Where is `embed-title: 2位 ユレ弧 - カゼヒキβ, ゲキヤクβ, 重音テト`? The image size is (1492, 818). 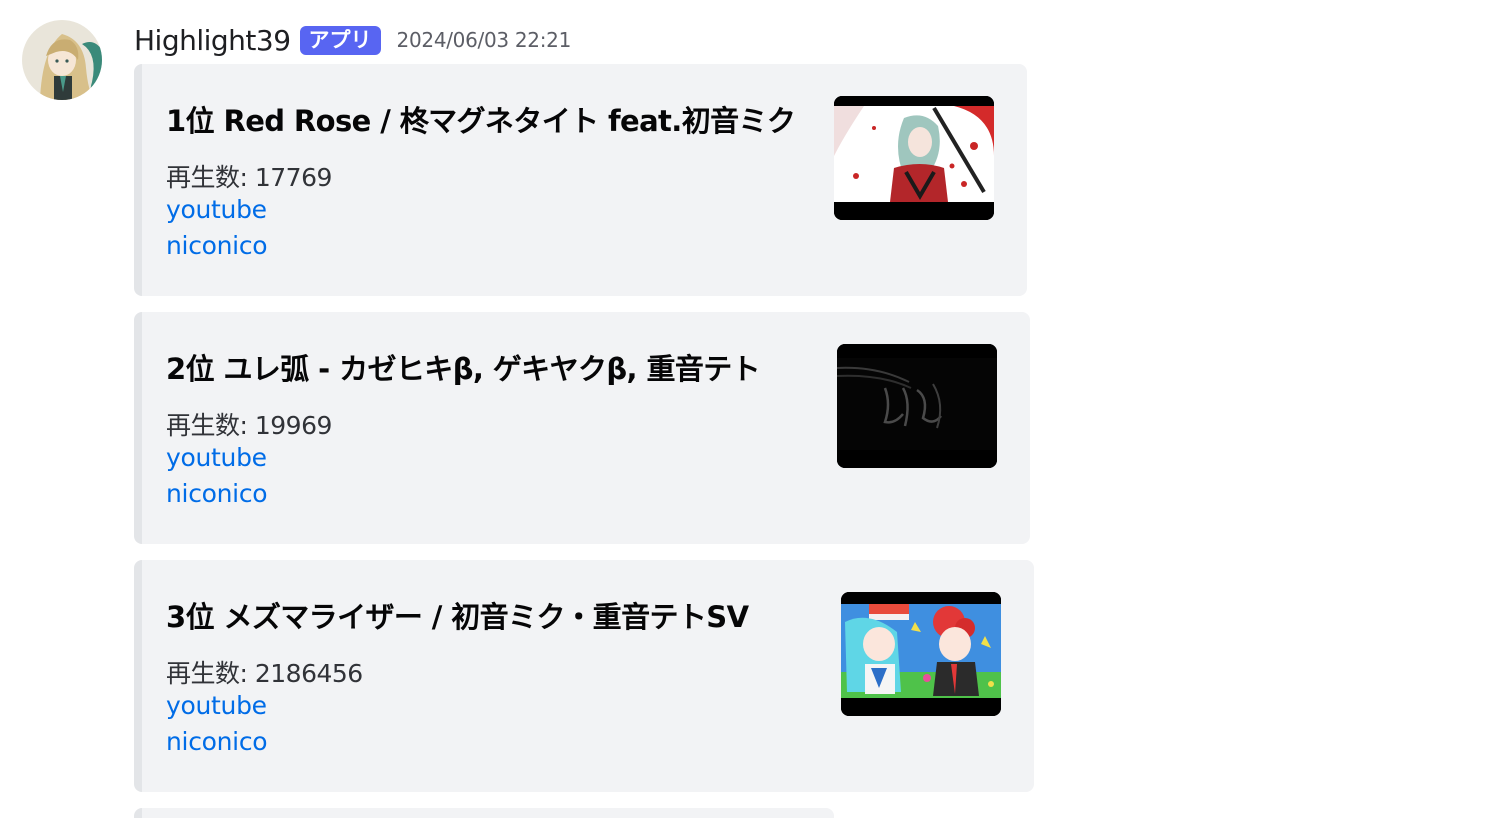 embed-title: 2位 ユレ弧 - カゼヒキβ, ゲキヤクβ, 重音テト is located at coordinates (463, 367).